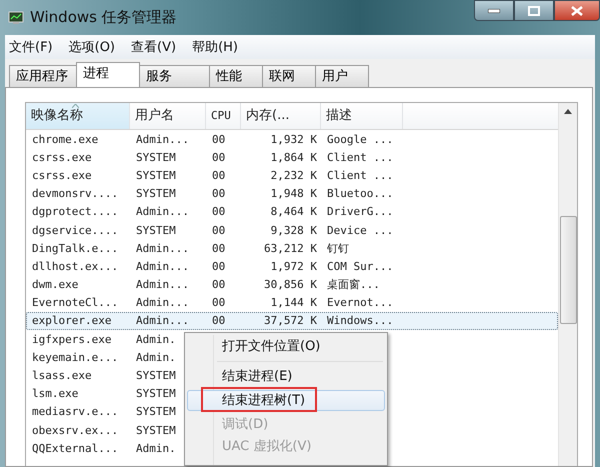 This screenshot has width=600, height=467. What do you see at coordinates (16, 17) in the screenshot?
I see `monitor-icon` at bounding box center [16, 17].